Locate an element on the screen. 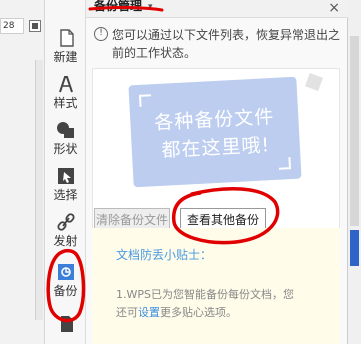  info-icon: ! is located at coordinates (101, 34).